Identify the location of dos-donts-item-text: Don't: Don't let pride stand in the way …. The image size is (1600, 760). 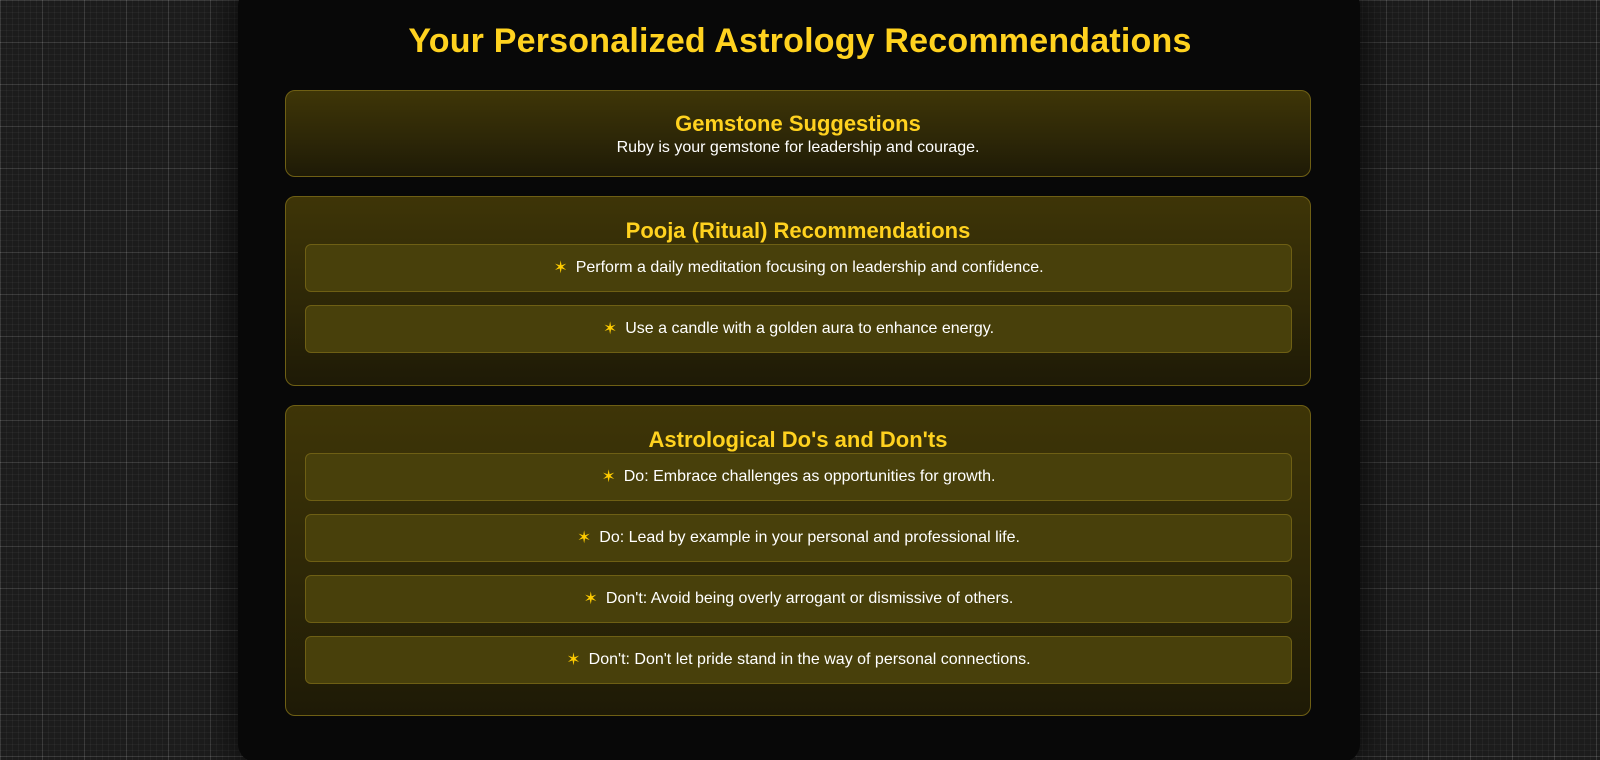
(809, 659).